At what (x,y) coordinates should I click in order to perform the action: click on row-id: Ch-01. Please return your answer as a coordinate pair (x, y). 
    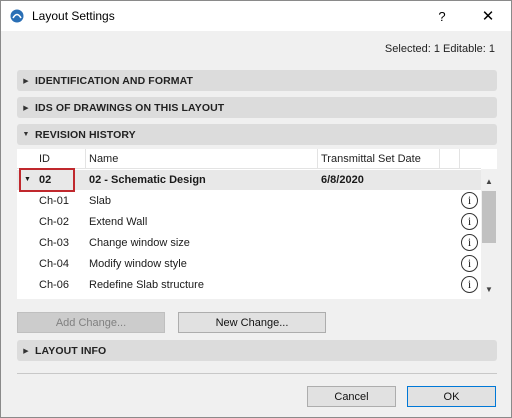
    Looking at the image, I should click on (54, 201).